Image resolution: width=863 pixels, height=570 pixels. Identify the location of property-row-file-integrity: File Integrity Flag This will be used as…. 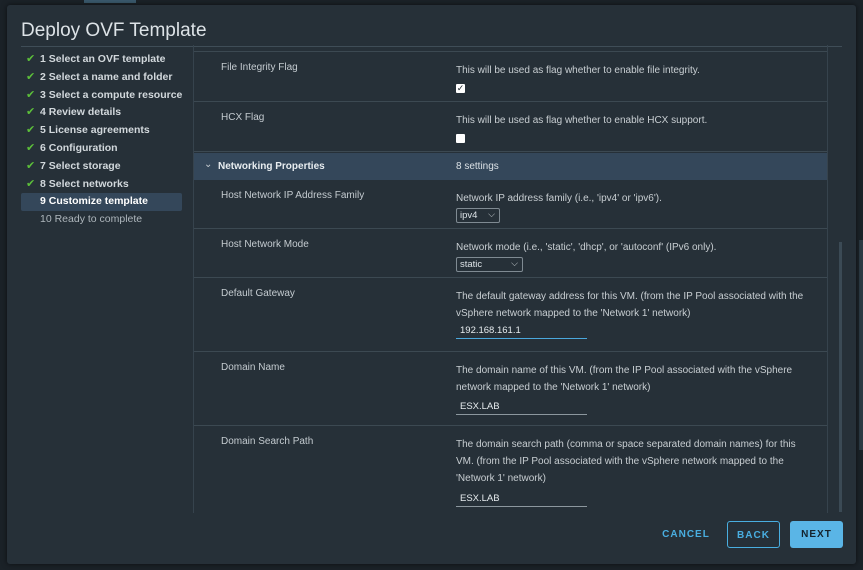
(510, 77).